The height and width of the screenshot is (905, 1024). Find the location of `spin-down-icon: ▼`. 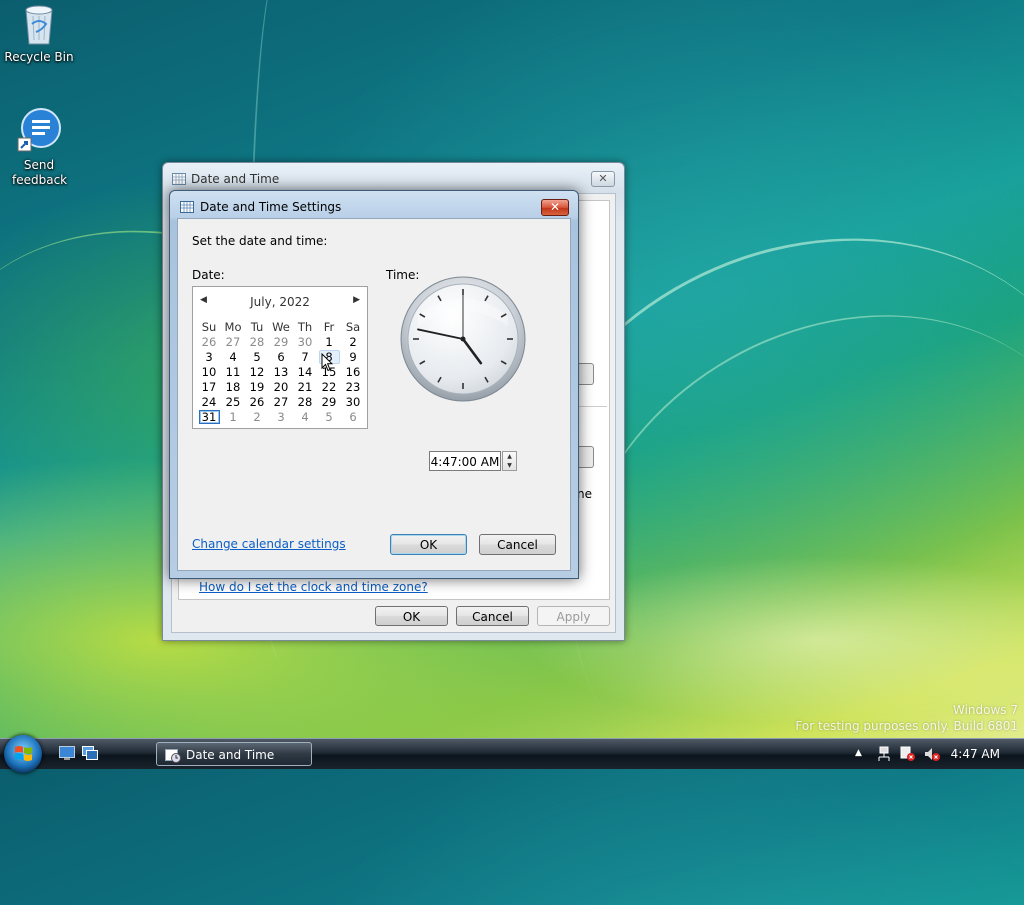

spin-down-icon: ▼ is located at coordinates (509, 465).